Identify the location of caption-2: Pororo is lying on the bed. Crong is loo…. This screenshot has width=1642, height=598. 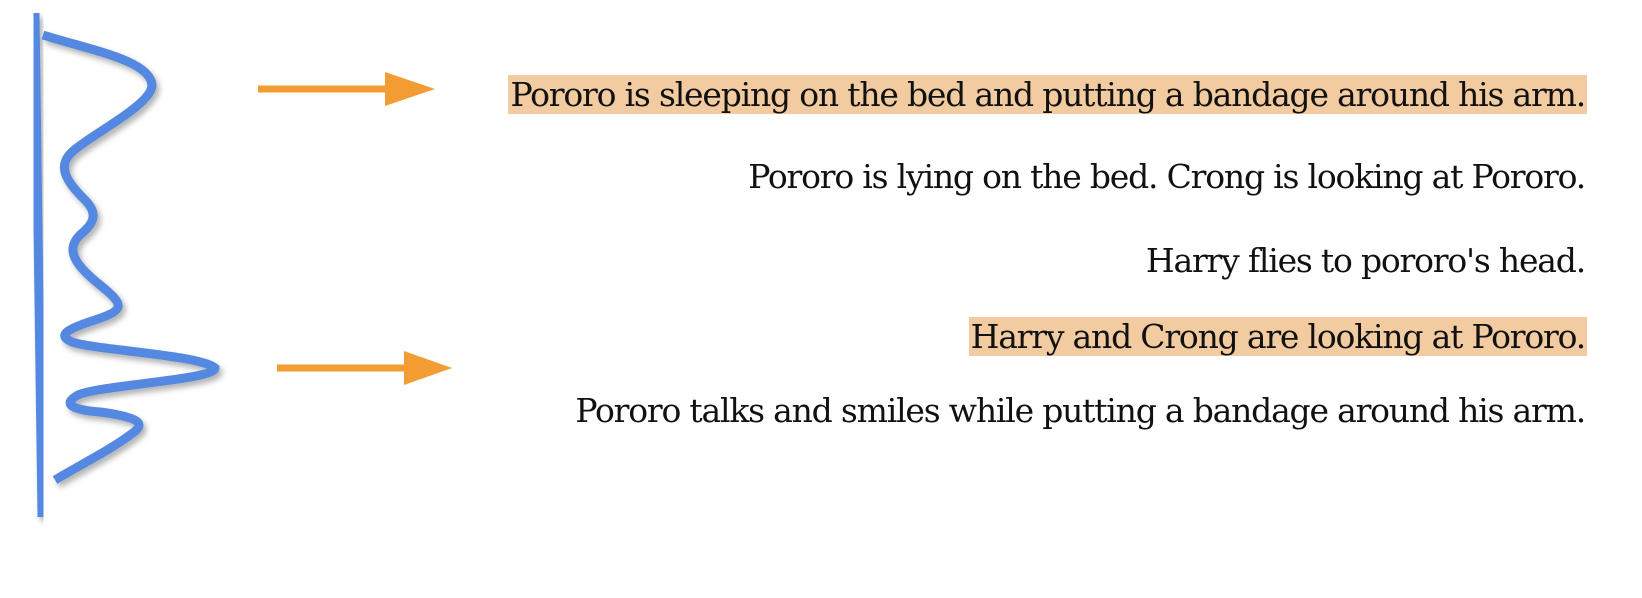
(1167, 176).